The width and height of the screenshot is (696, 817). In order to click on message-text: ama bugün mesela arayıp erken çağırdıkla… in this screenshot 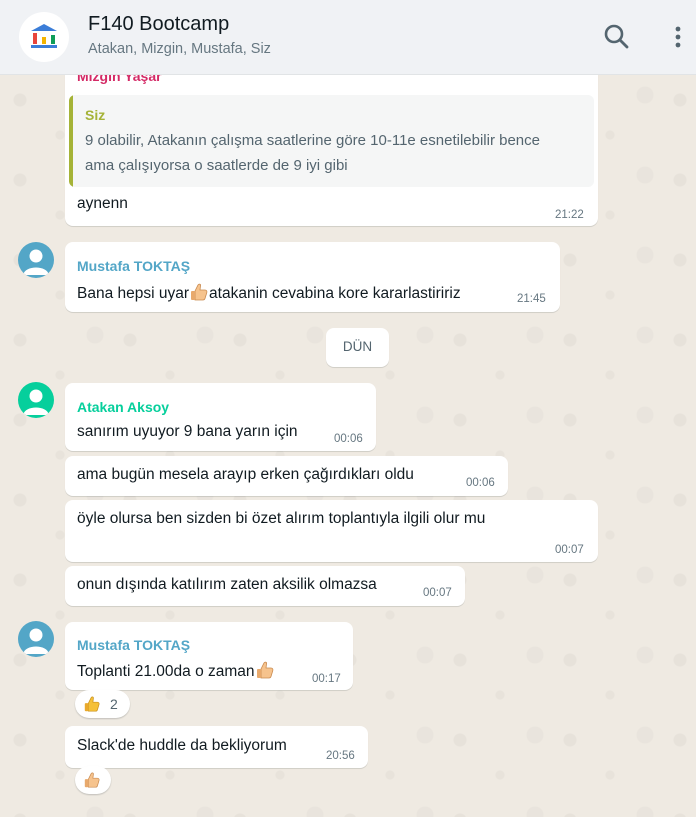, I will do `click(245, 474)`.